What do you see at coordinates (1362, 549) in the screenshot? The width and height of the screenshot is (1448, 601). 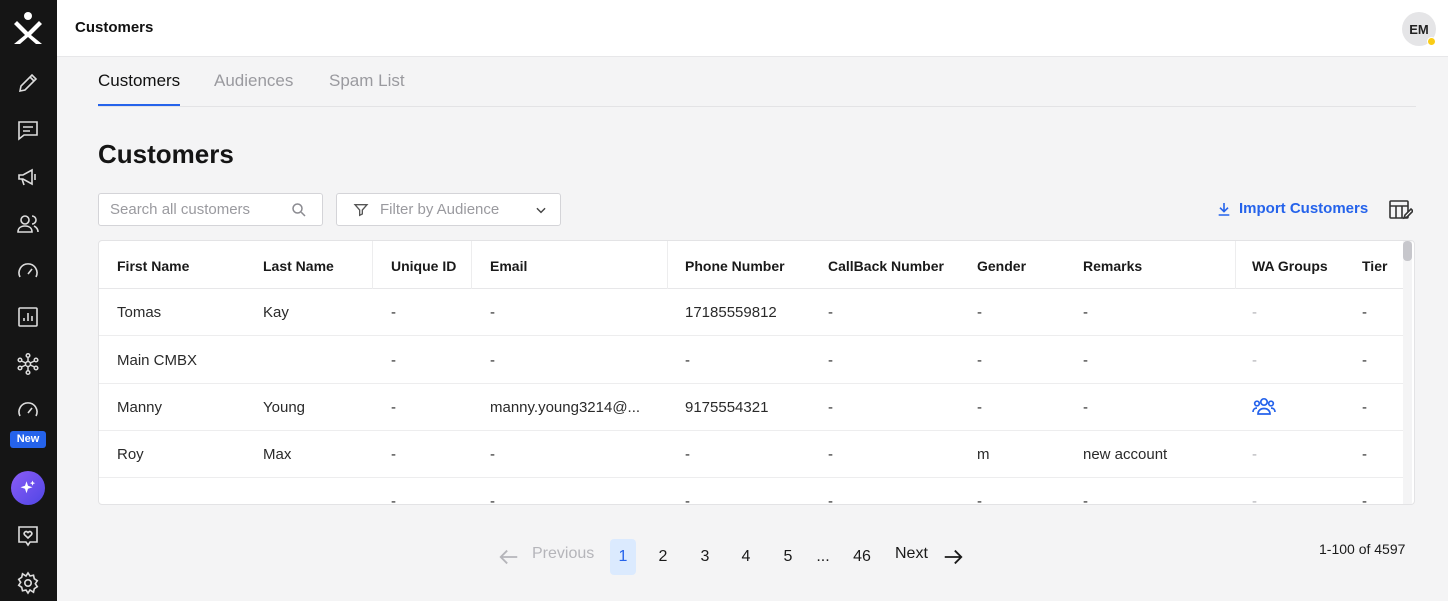 I see `results-count: 1-100 of 4597` at bounding box center [1362, 549].